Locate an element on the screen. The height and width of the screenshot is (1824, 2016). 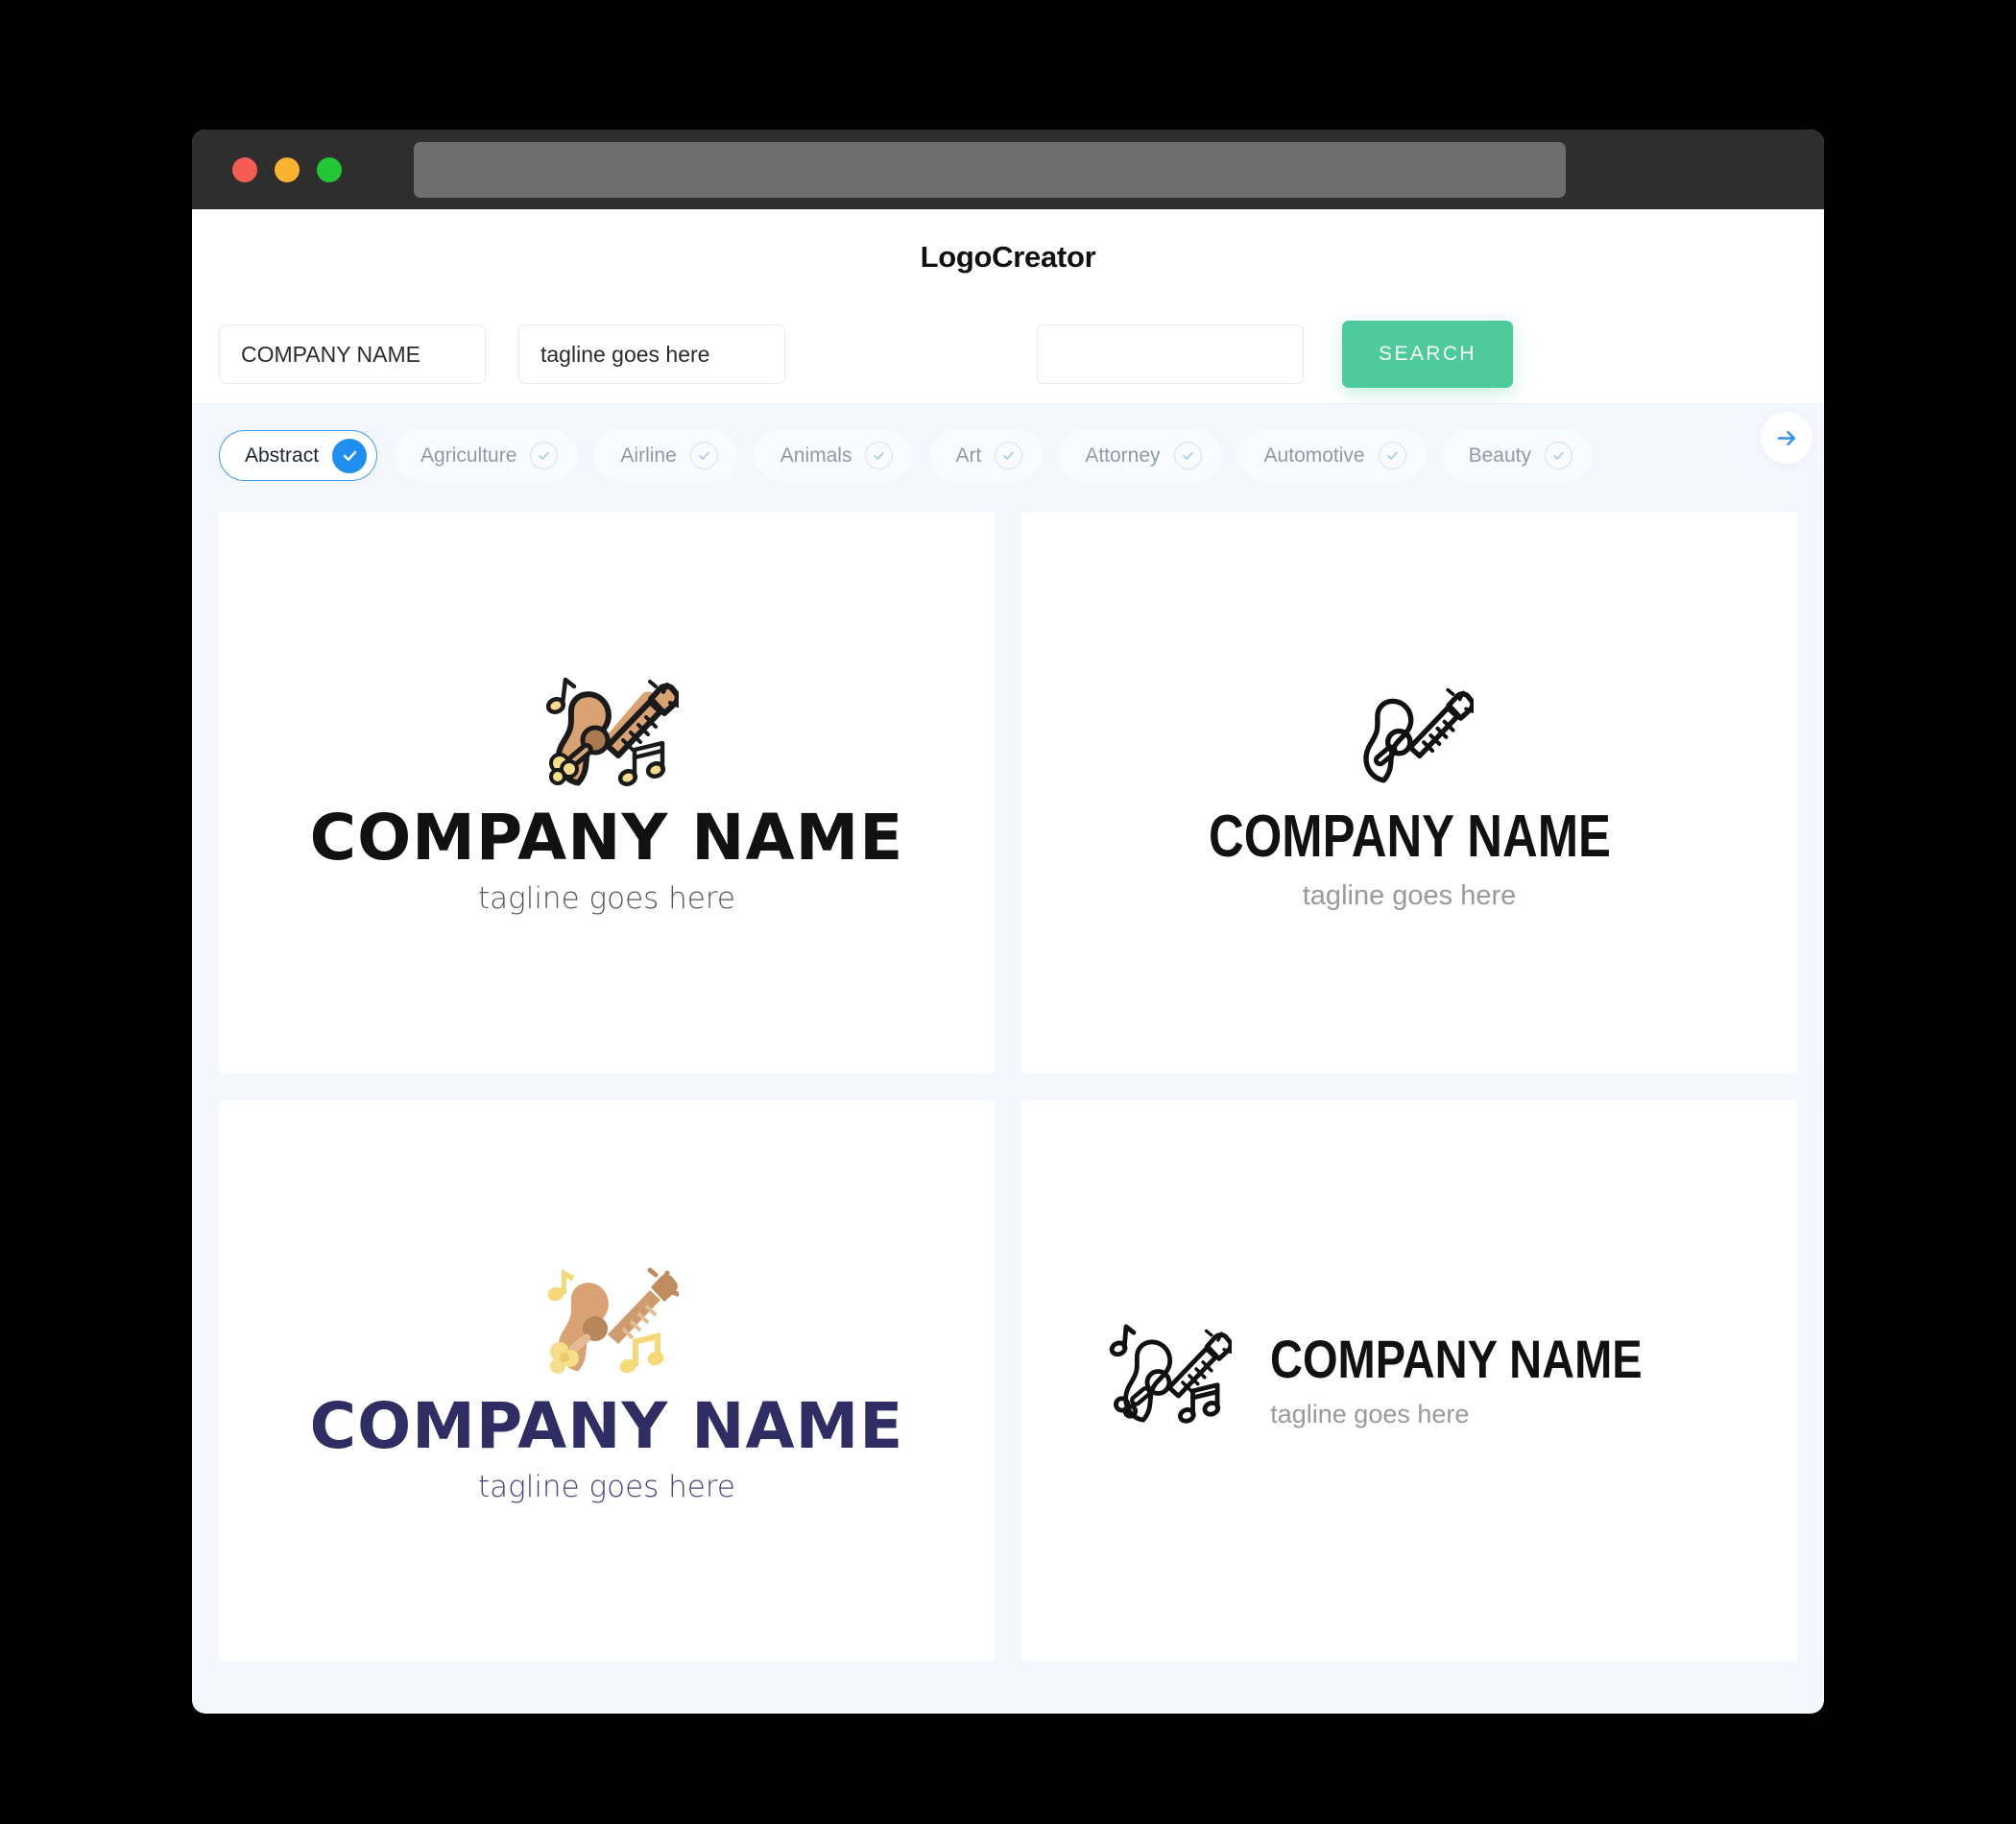
guitar-color-outline-icon is located at coordinates (608, 735).